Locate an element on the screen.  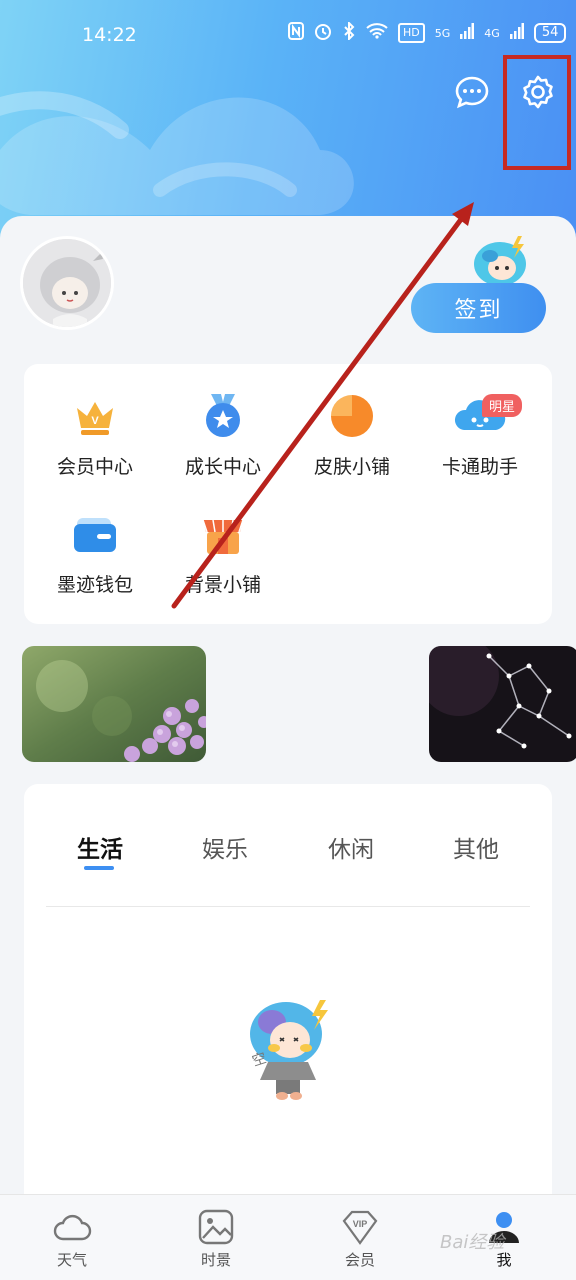
signin-button: 签到 is located at coordinates (478, 308).